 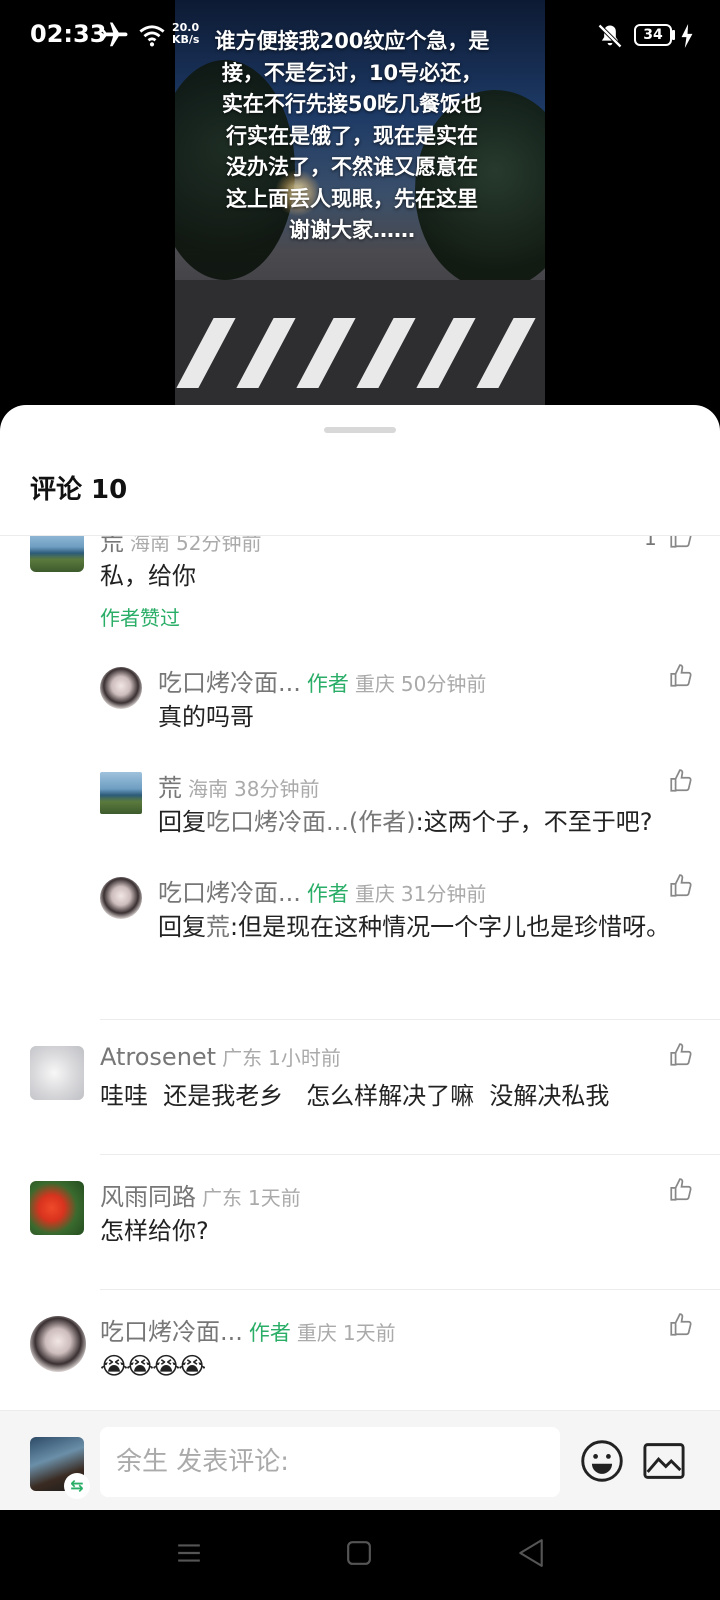 I want to click on comment-header: 荒海南 52分钟前, so click(x=180, y=546).